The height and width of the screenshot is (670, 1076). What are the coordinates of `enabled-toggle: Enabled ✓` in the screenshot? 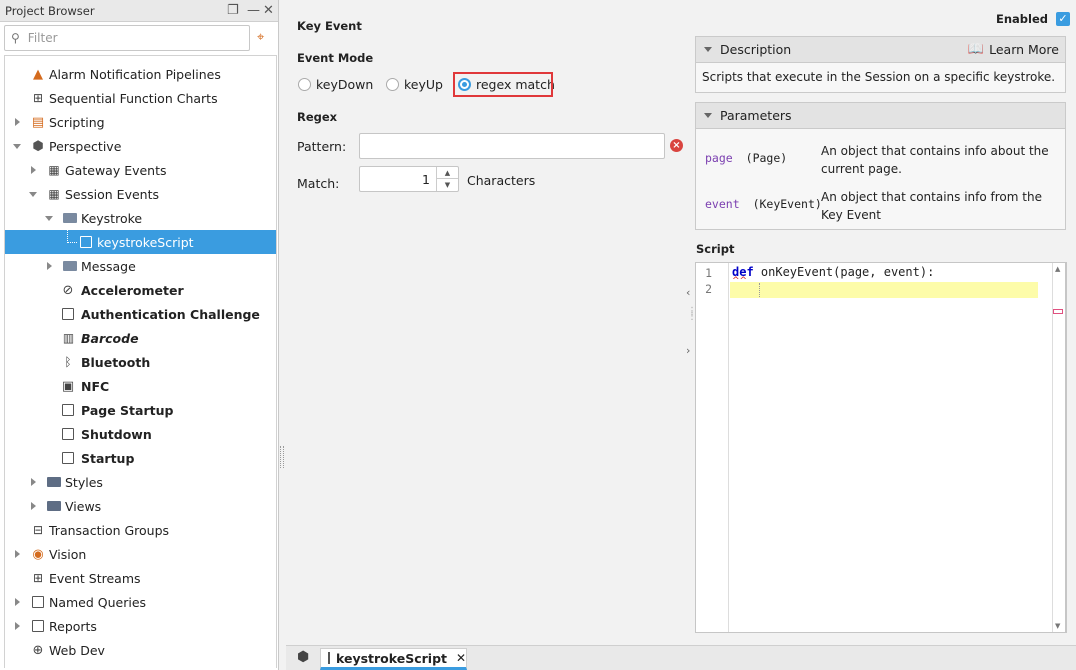 It's located at (1033, 19).